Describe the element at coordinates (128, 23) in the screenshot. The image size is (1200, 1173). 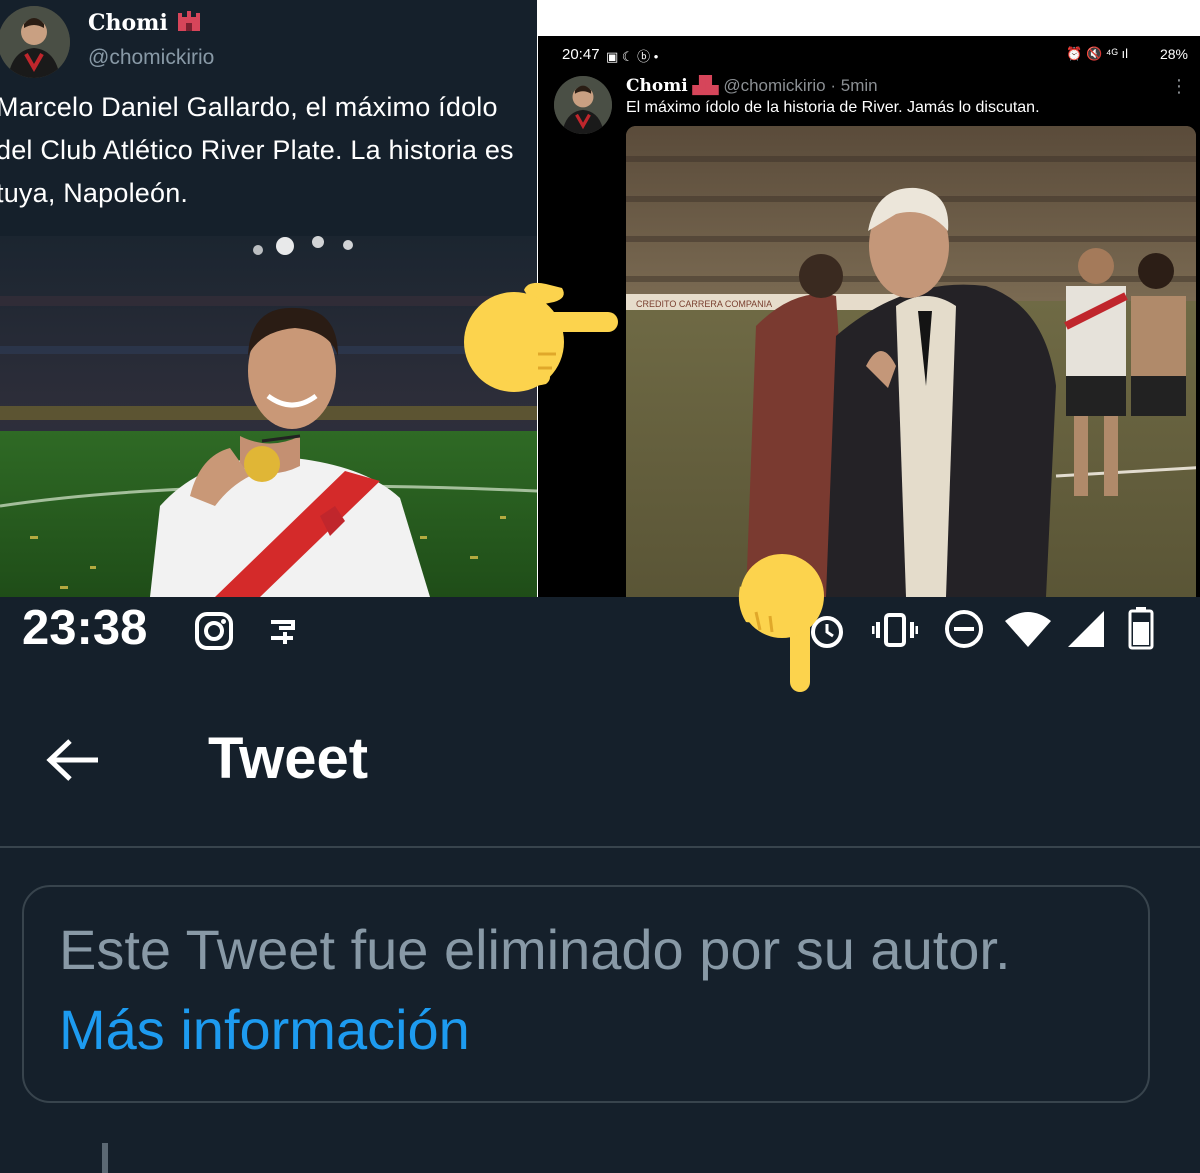
I see `display-name-text: Chomi` at that location.